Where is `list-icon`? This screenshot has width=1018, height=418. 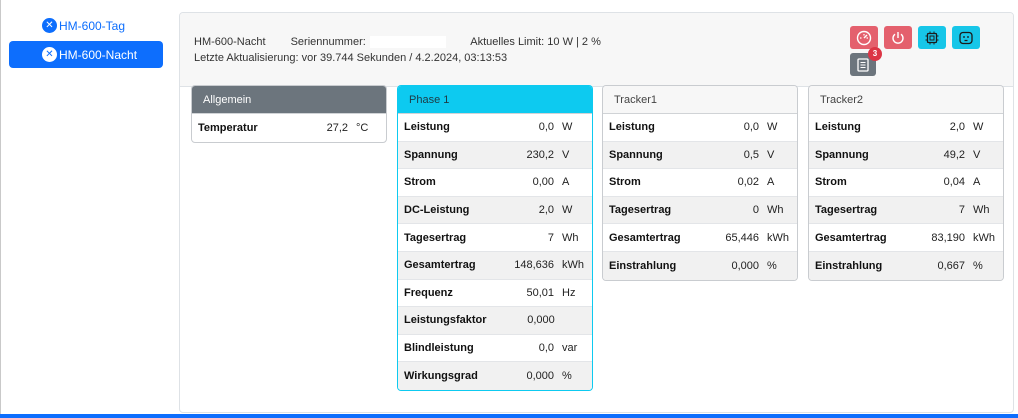 list-icon is located at coordinates (863, 64).